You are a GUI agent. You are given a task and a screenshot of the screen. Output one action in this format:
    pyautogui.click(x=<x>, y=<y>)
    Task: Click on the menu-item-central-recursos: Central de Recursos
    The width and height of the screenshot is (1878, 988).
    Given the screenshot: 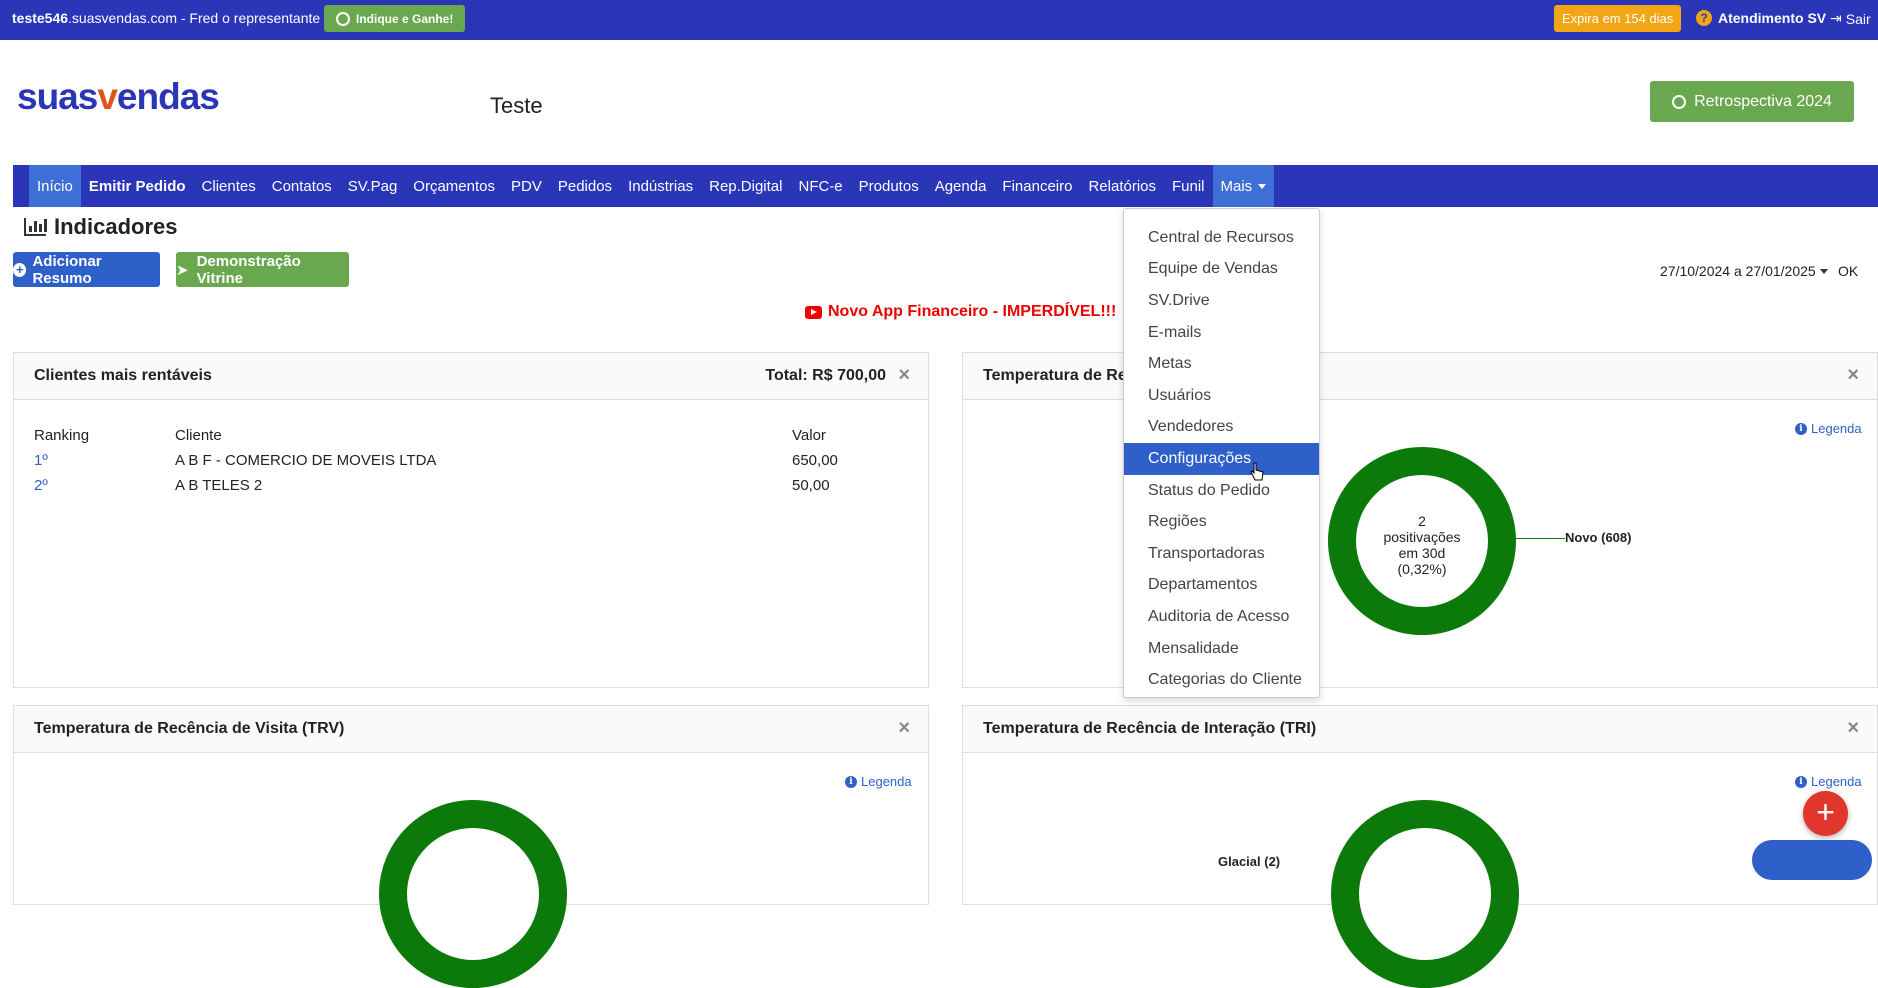 What is the action you would take?
    pyautogui.click(x=1221, y=238)
    